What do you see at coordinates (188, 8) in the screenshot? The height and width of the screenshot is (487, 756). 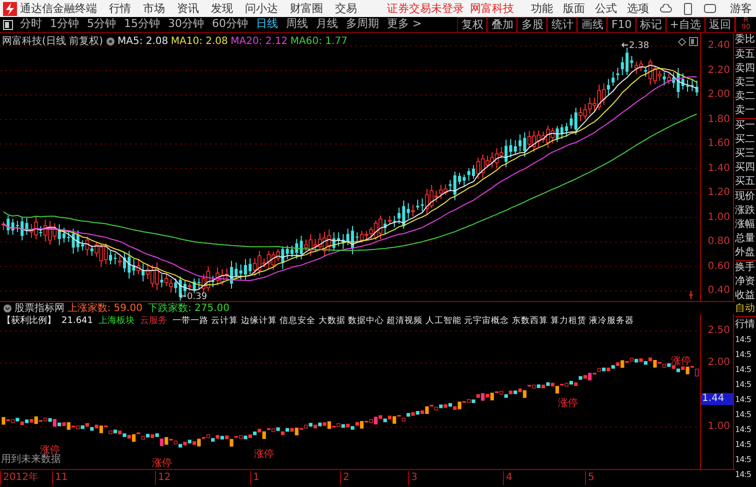 I see `menu-item: 资讯` at bounding box center [188, 8].